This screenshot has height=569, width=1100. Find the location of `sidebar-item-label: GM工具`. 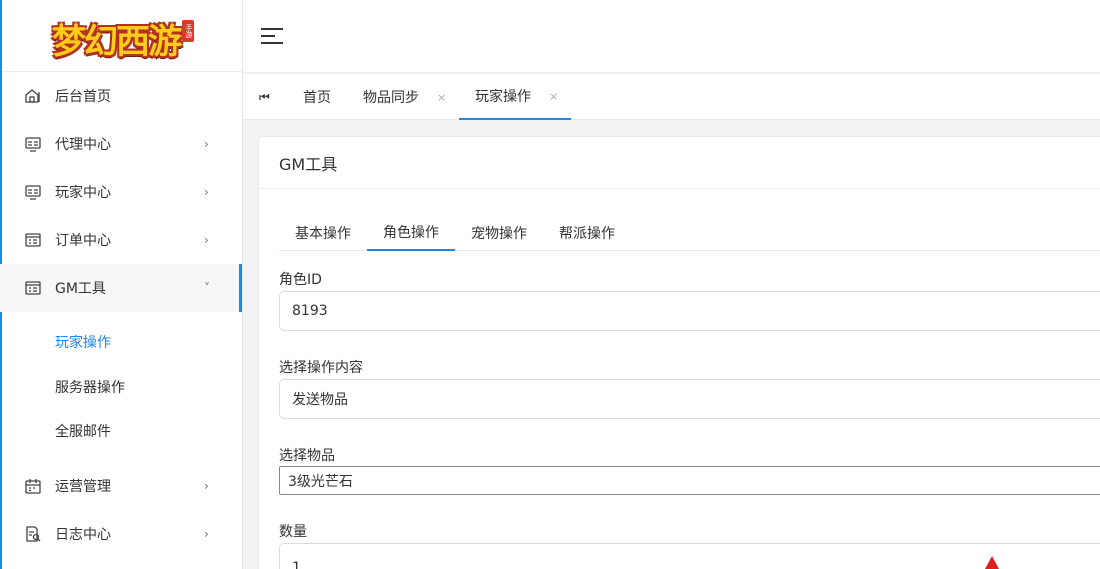

sidebar-item-label: GM工具 is located at coordinates (80, 289).